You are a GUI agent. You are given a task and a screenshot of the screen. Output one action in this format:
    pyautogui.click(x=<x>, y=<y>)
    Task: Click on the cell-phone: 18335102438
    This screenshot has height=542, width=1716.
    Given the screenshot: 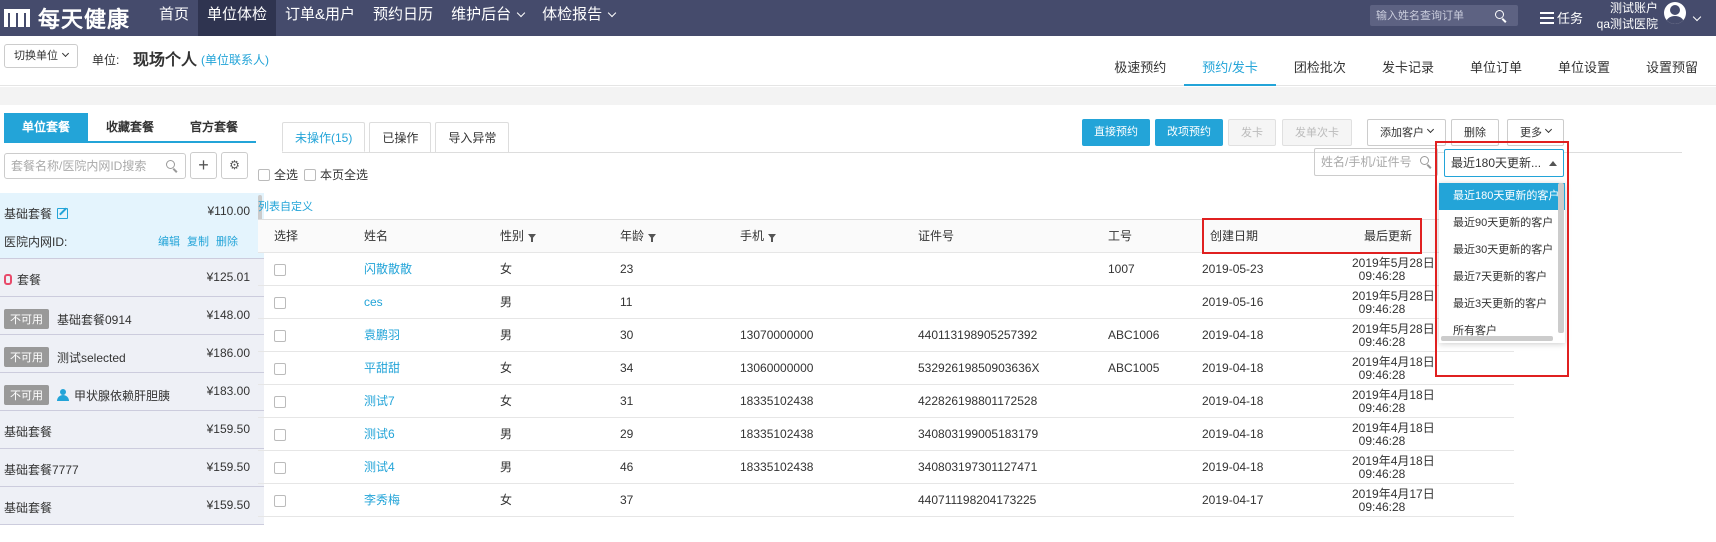 What is the action you would take?
    pyautogui.click(x=777, y=467)
    